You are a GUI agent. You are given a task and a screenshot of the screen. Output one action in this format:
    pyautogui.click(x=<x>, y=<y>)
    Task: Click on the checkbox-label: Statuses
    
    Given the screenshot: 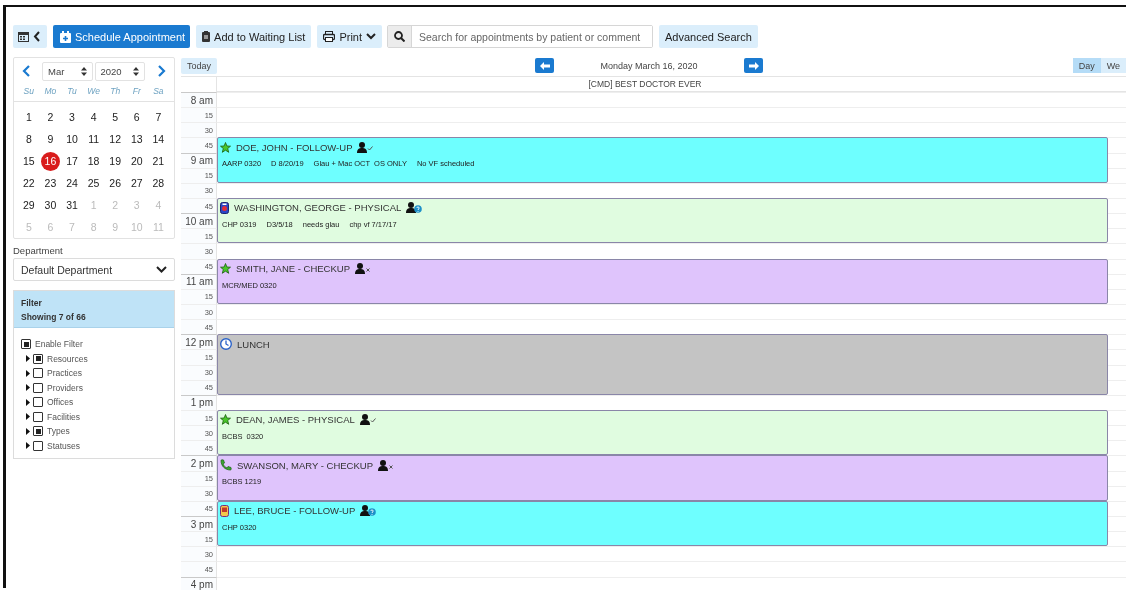 What is the action you would take?
    pyautogui.click(x=64, y=445)
    